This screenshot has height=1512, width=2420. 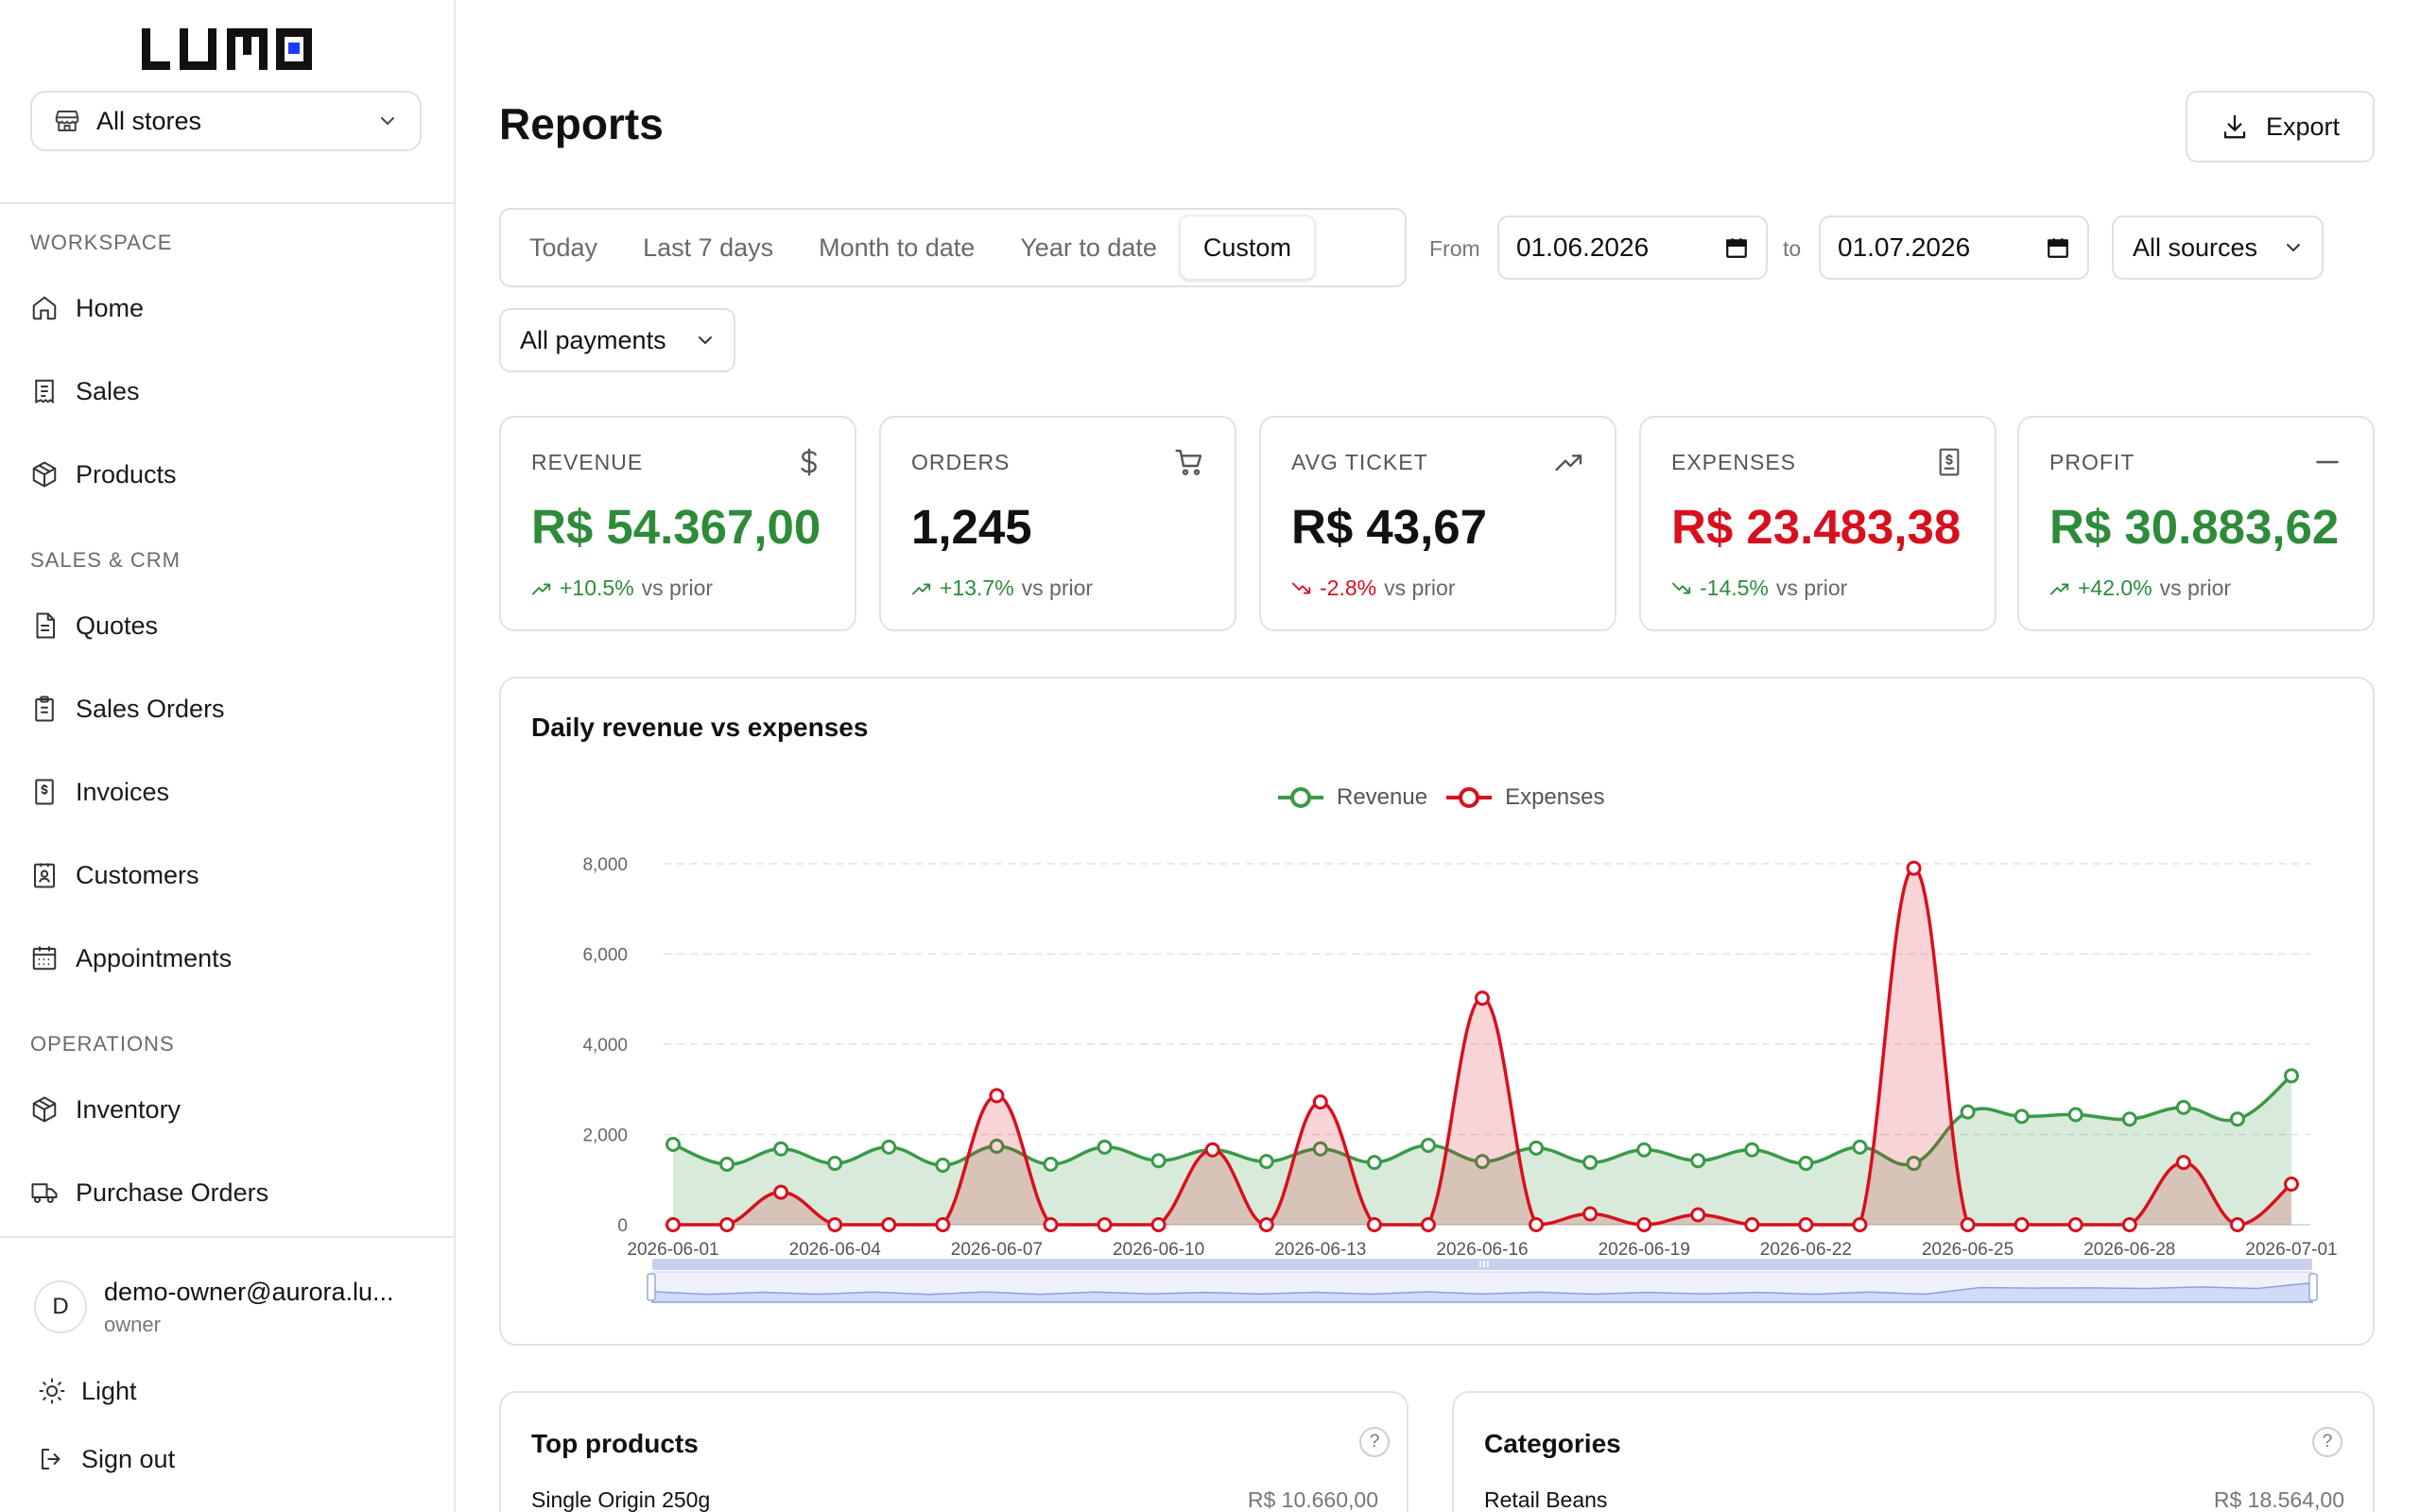 I want to click on chevron-down-icon, so click(x=387, y=121).